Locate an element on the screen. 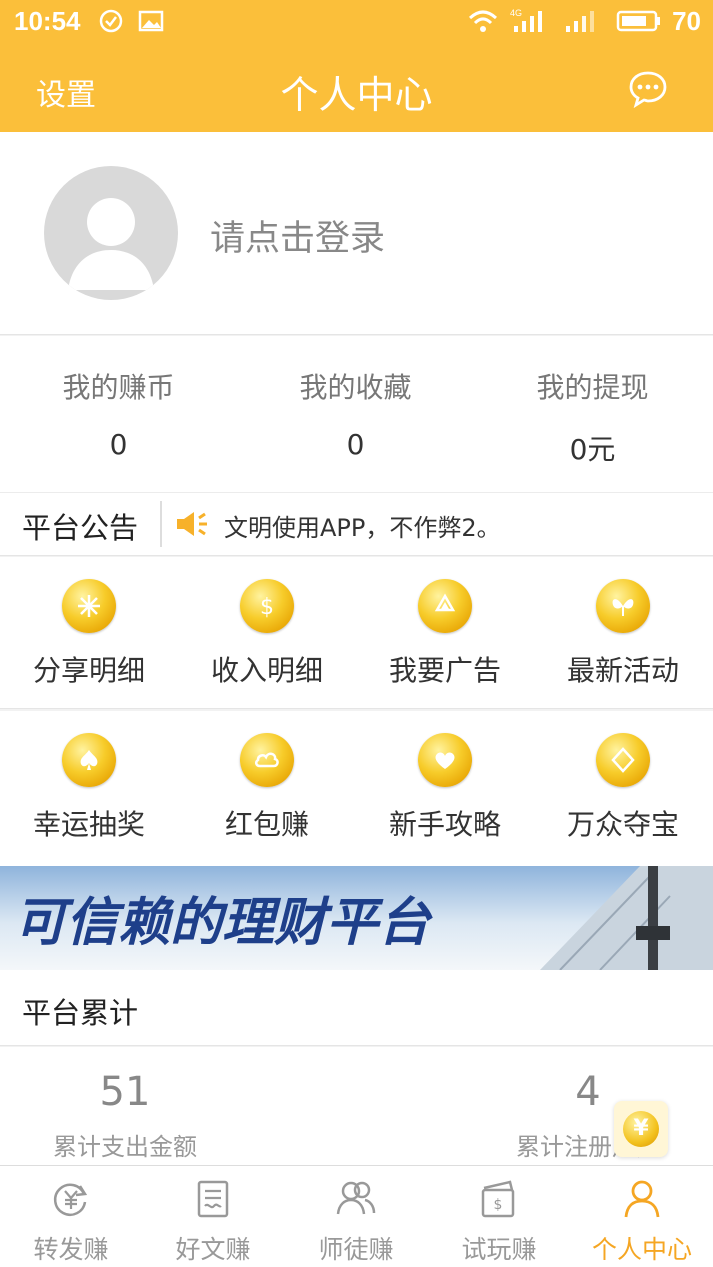 The width and height of the screenshot is (713, 1267). cloud-coin-icon is located at coordinates (267, 760).